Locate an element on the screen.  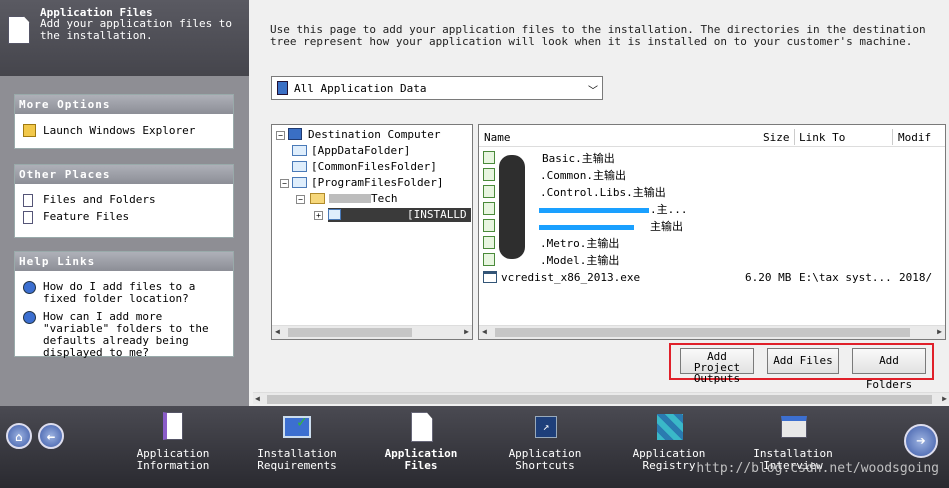
home-icon: ⌂ is located at coordinates (19, 436).